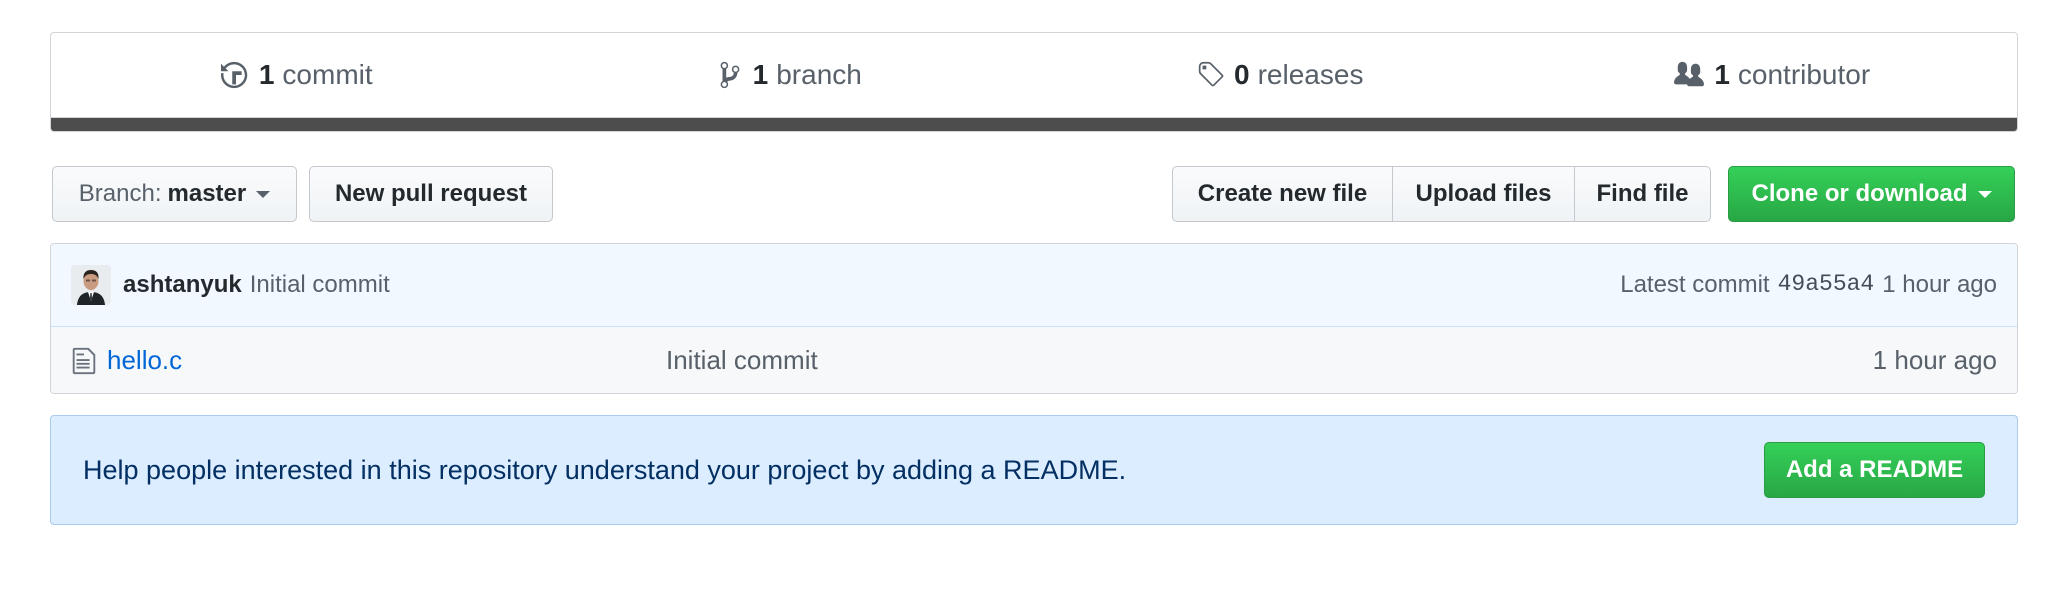  Describe the element at coordinates (1859, 193) in the screenshot. I see `clone-label: Clone or download` at that location.